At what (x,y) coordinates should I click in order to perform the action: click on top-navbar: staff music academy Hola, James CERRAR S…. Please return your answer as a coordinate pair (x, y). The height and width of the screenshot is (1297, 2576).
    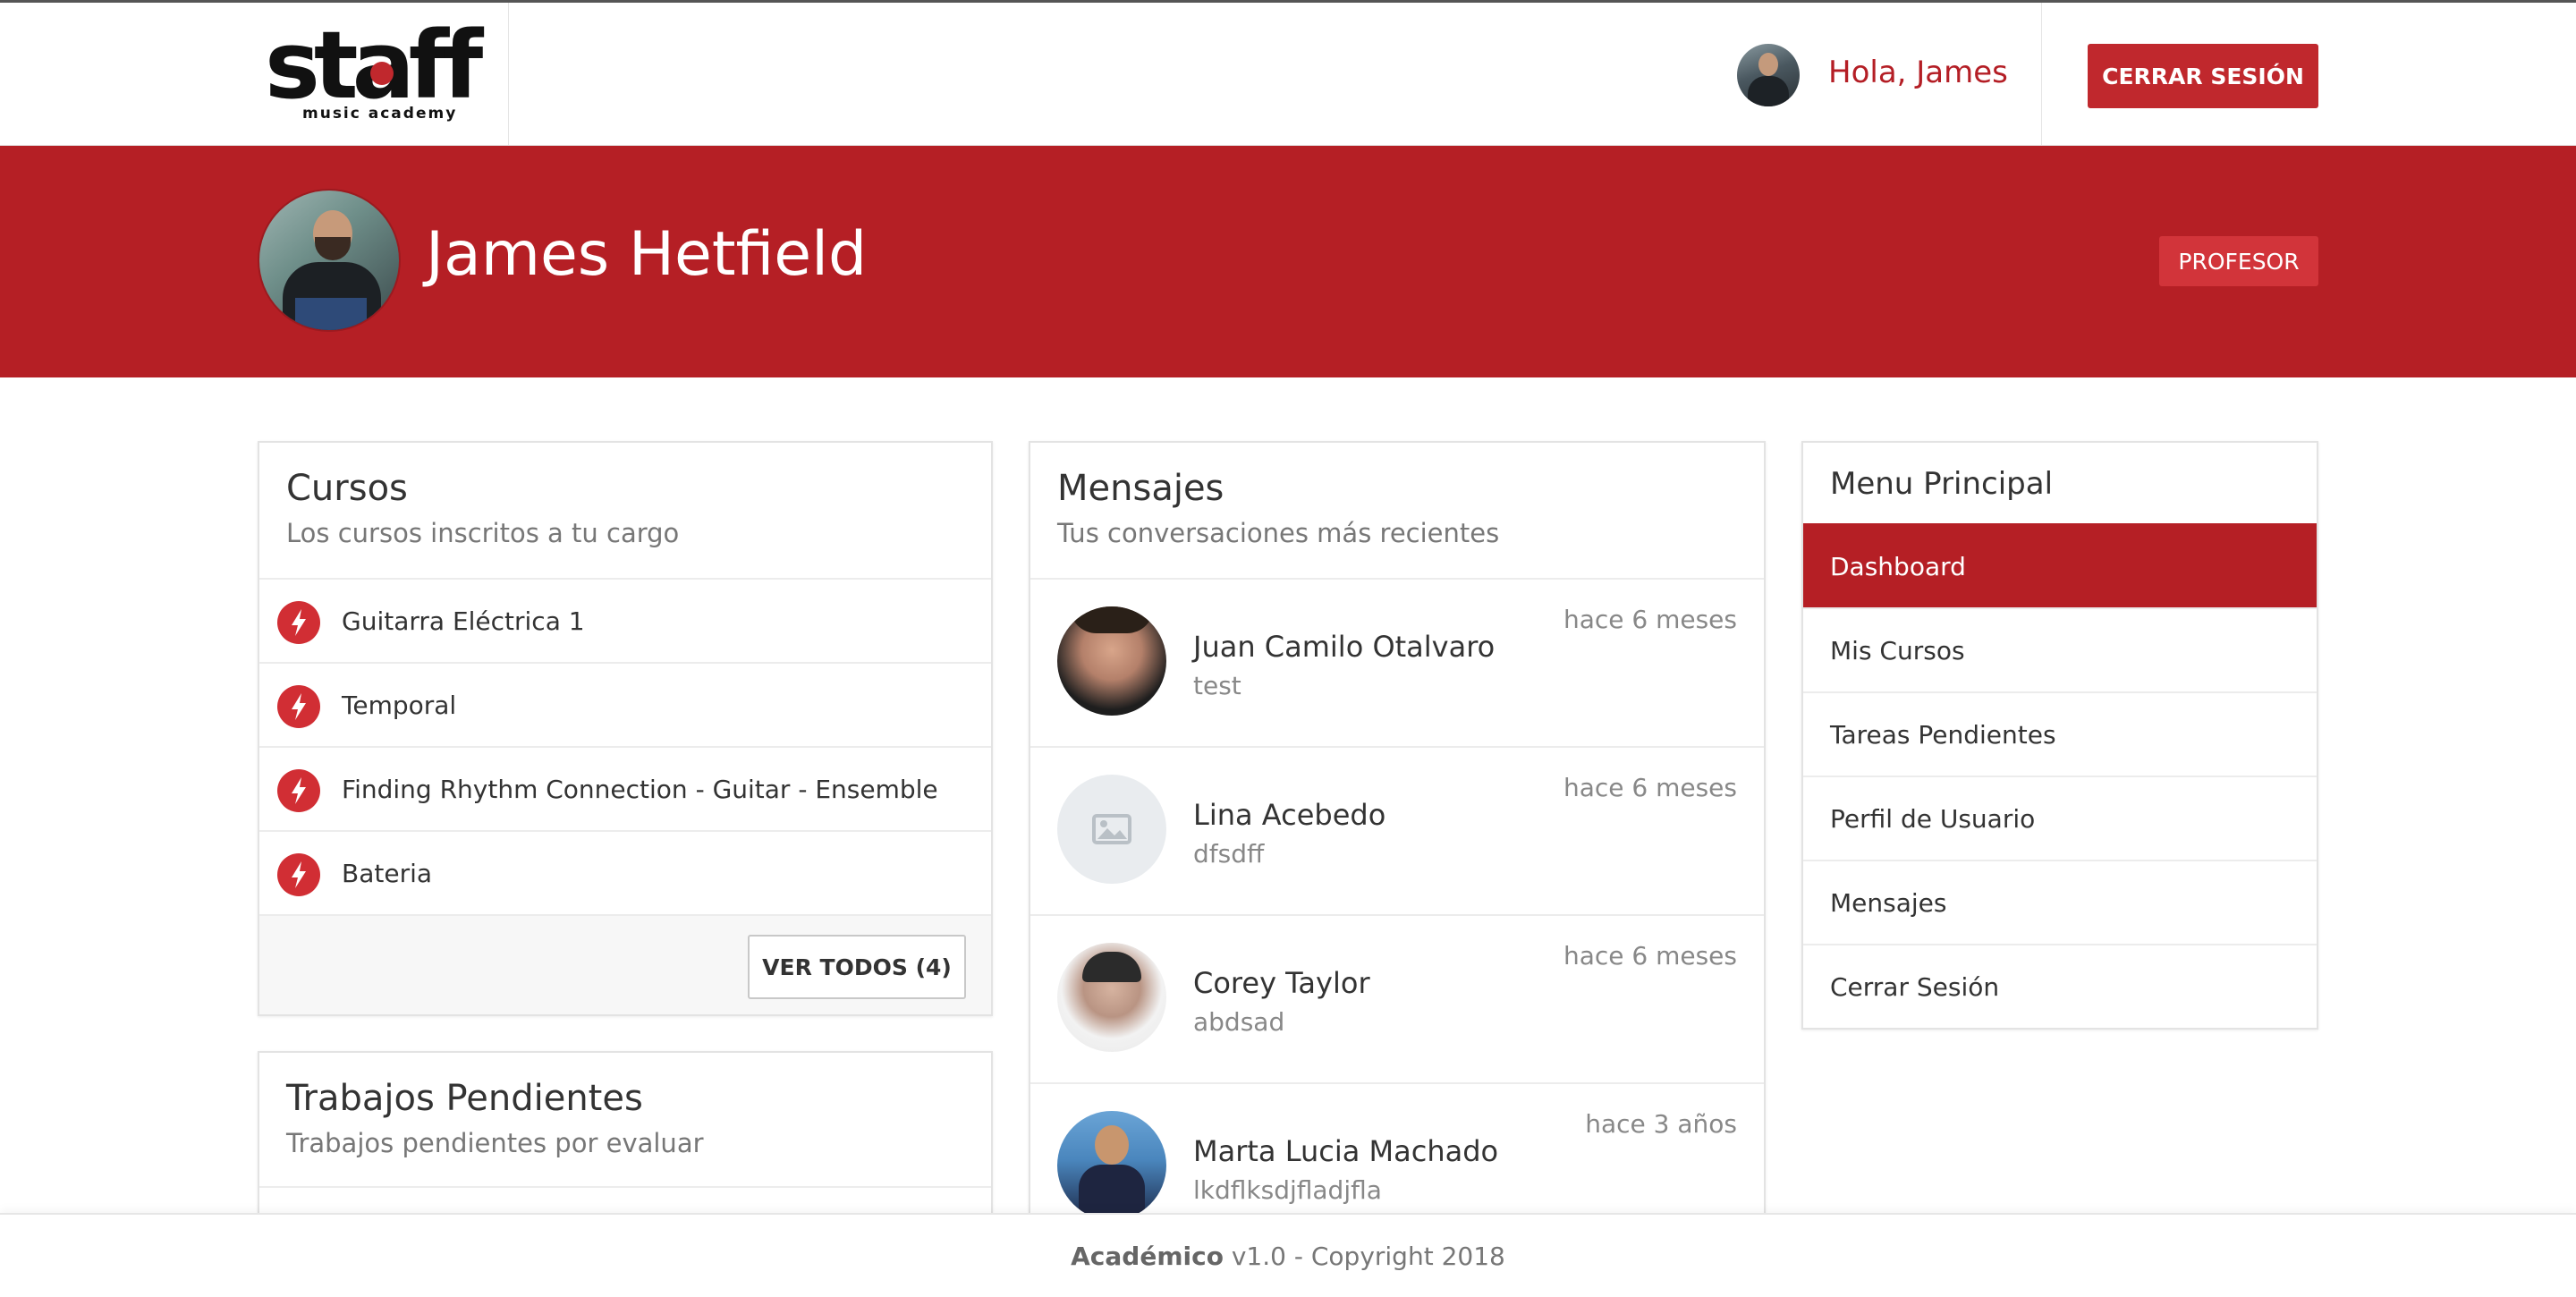
    Looking at the image, I should click on (1288, 74).